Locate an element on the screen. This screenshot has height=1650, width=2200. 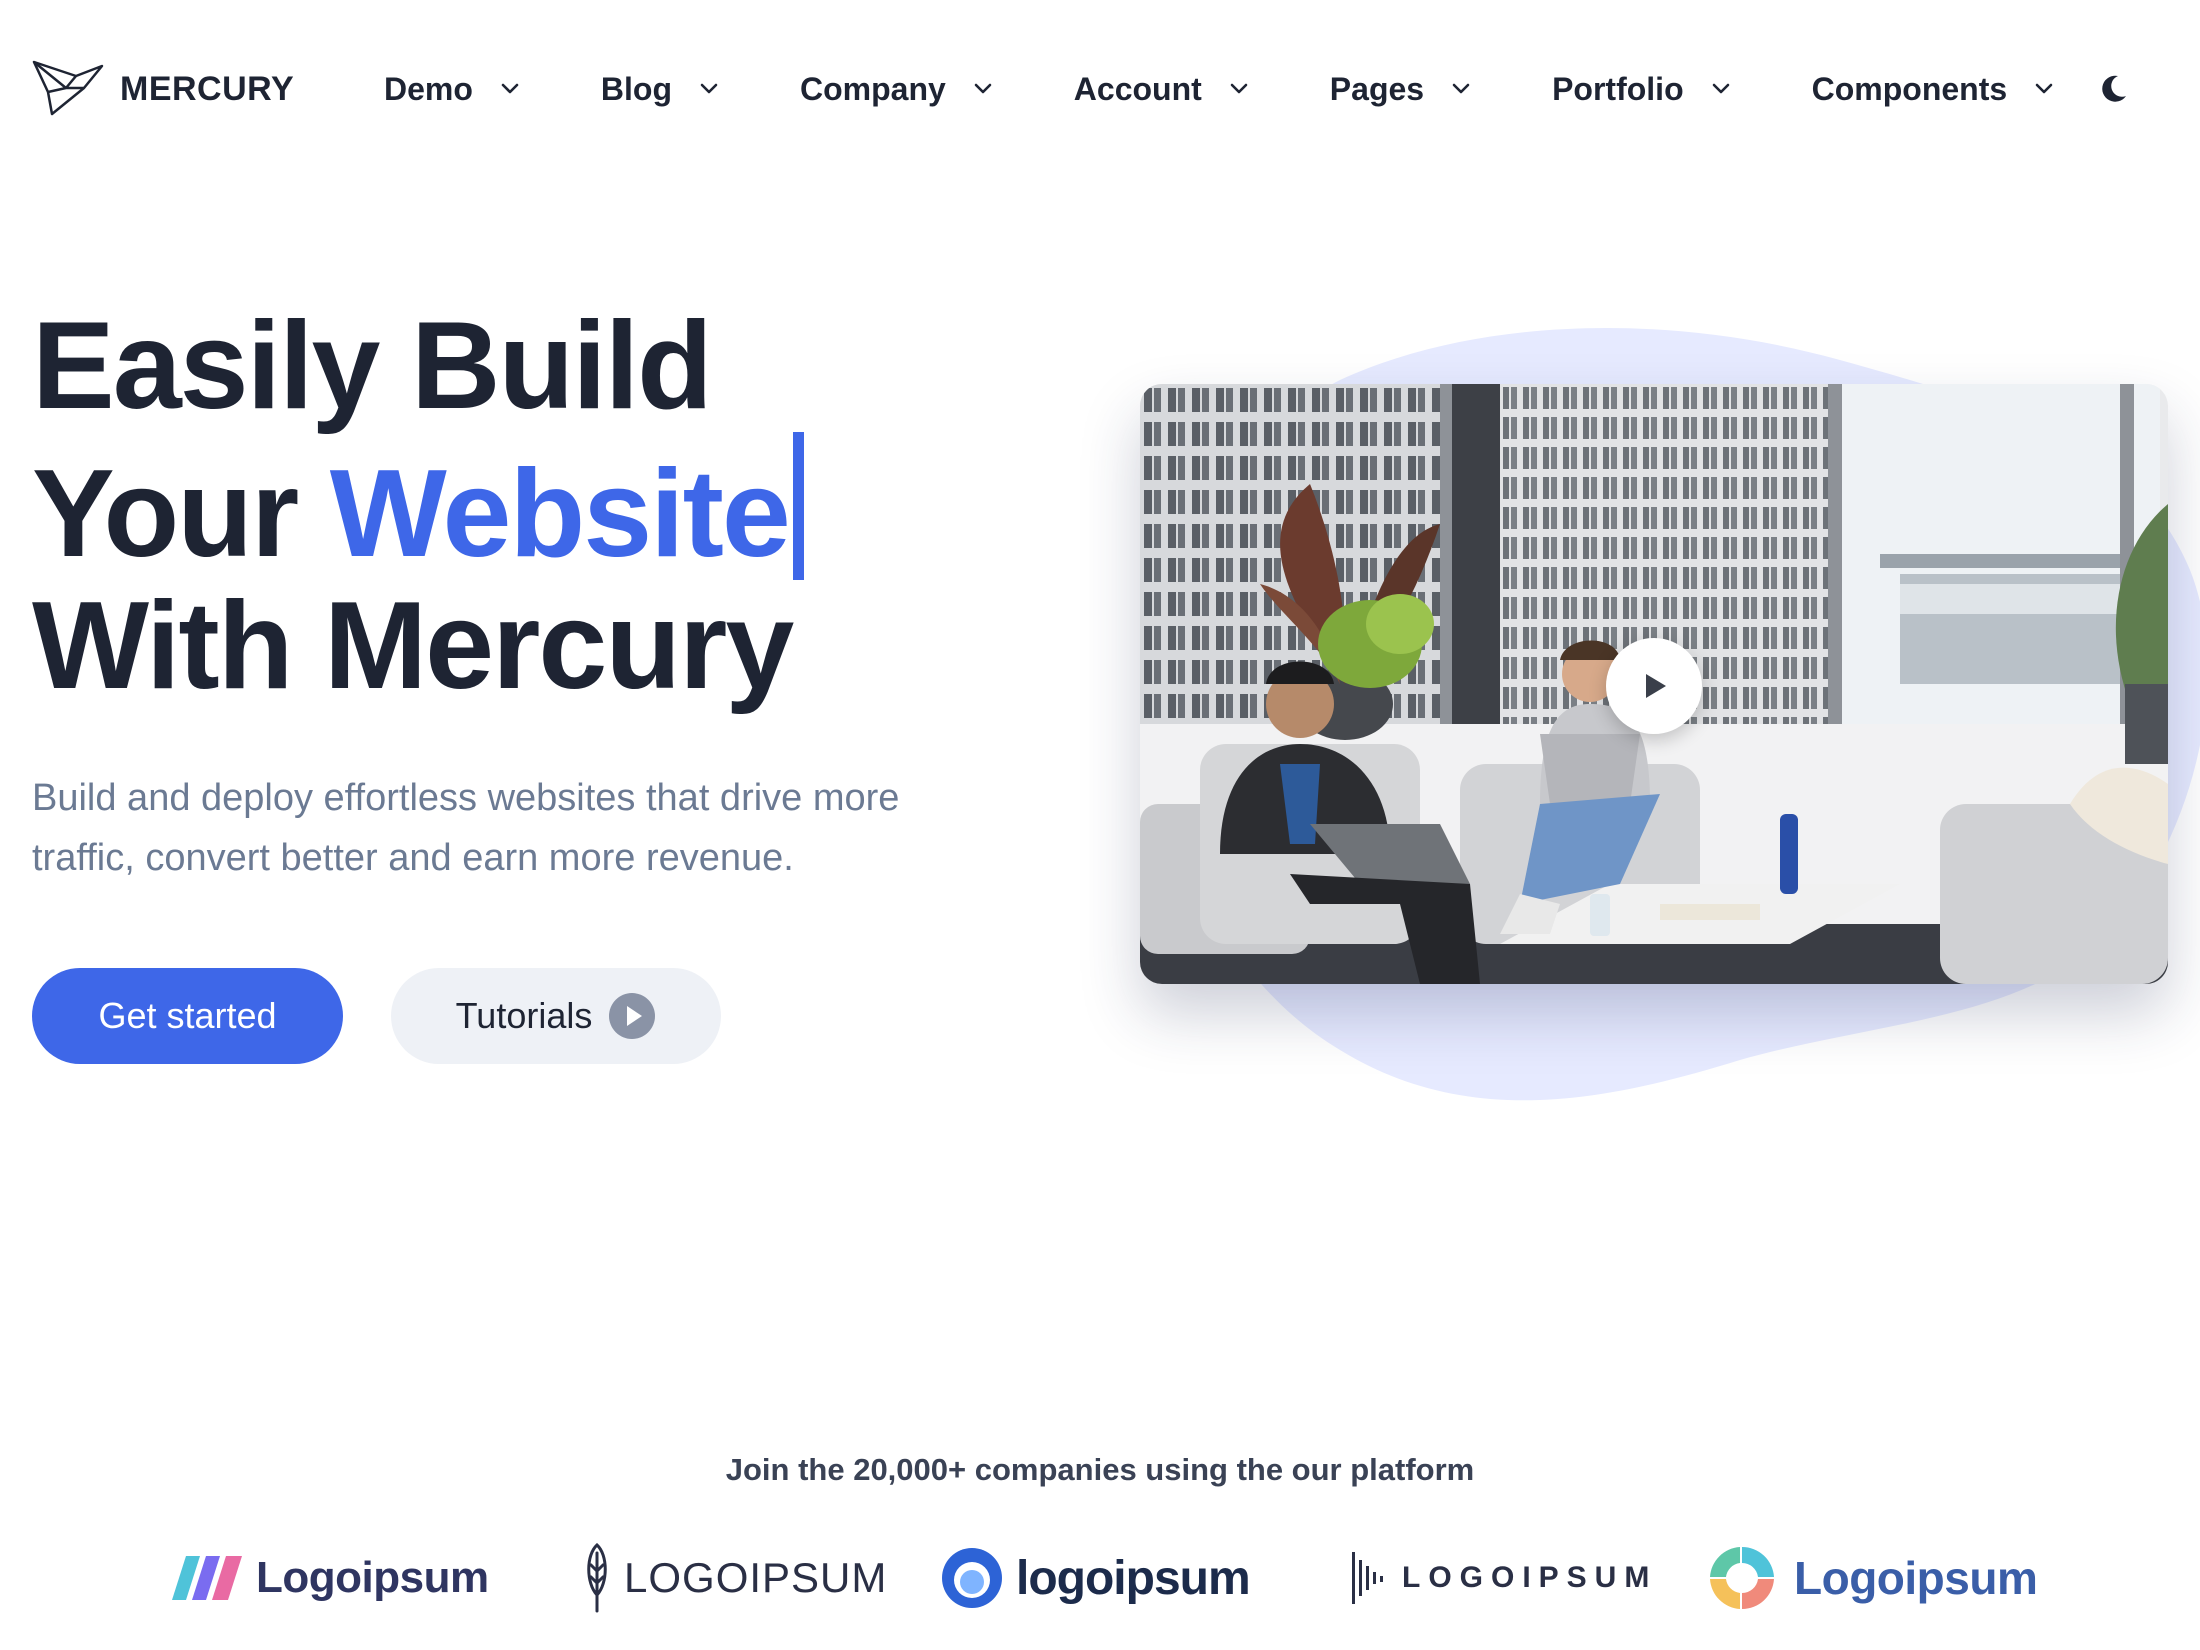
nav-item-label: Components is located at coordinates (1909, 88).